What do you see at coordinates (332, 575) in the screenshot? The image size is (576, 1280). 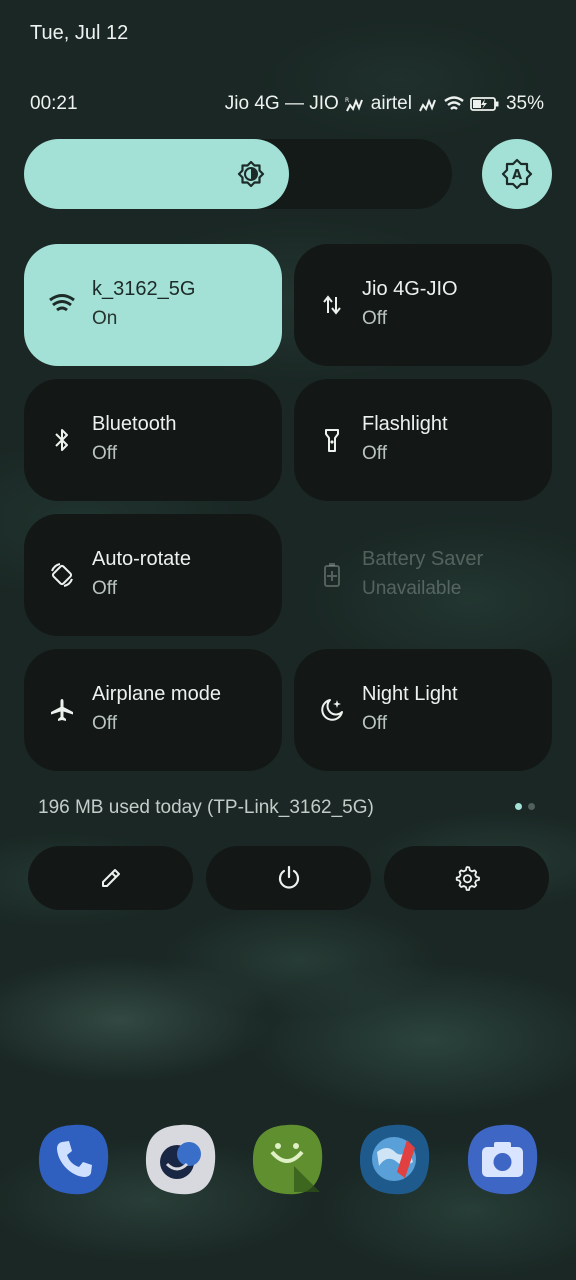 I see `battery-saver-icon` at bounding box center [332, 575].